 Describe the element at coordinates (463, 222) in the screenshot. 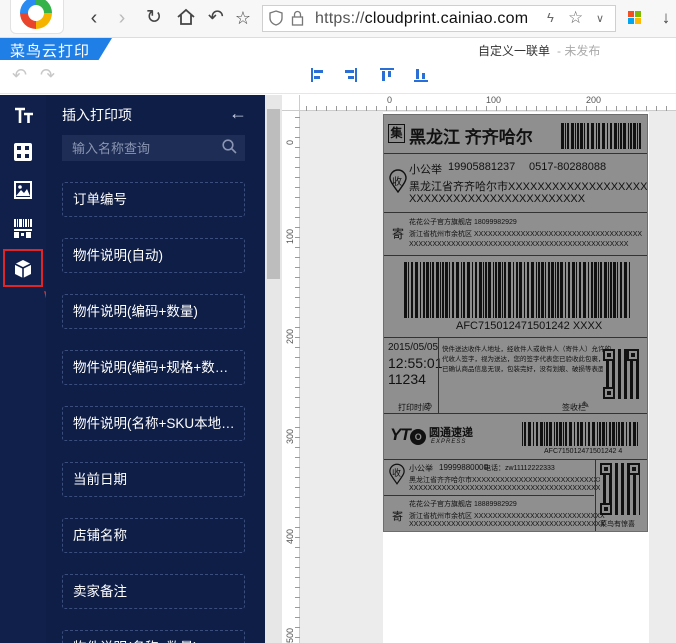

I see `sender-line: 花花公子官方旗舰店 18099982929` at that location.